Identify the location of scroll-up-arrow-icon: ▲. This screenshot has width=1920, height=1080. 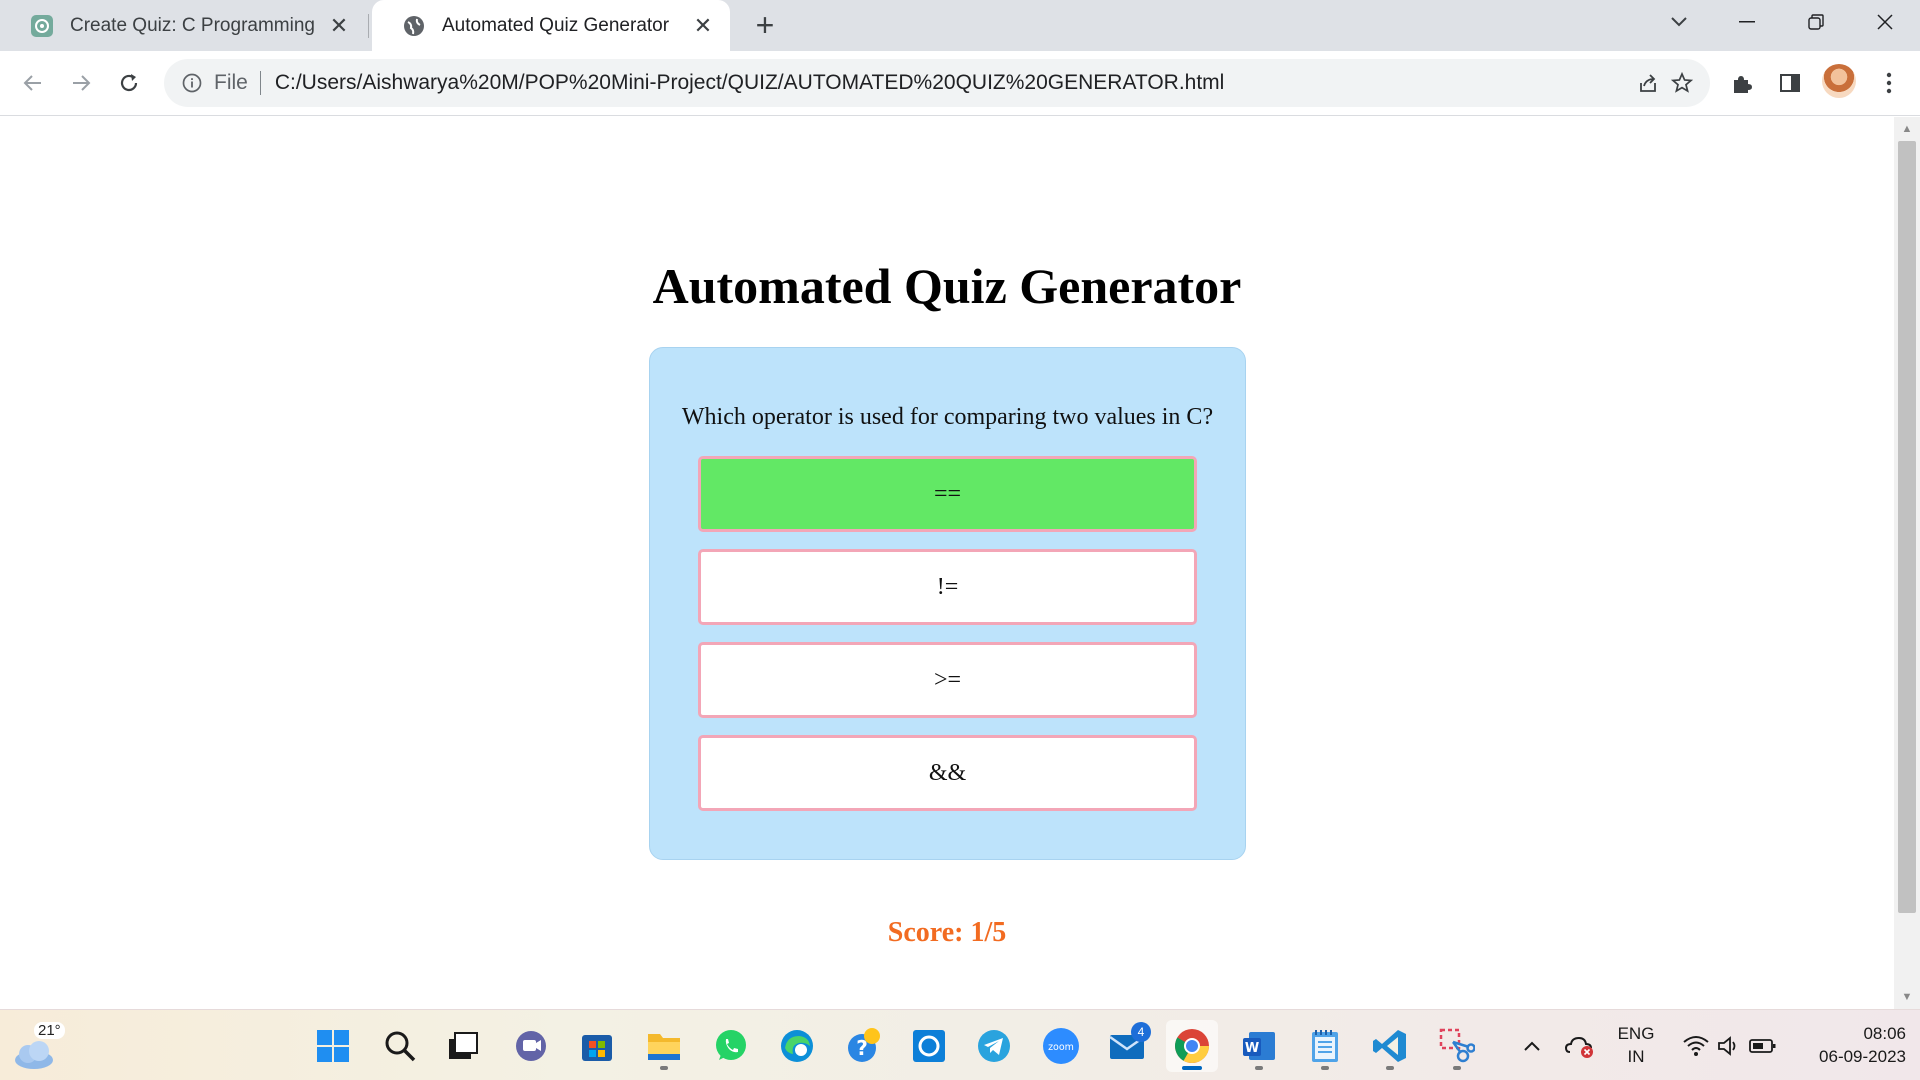
(1907, 129).